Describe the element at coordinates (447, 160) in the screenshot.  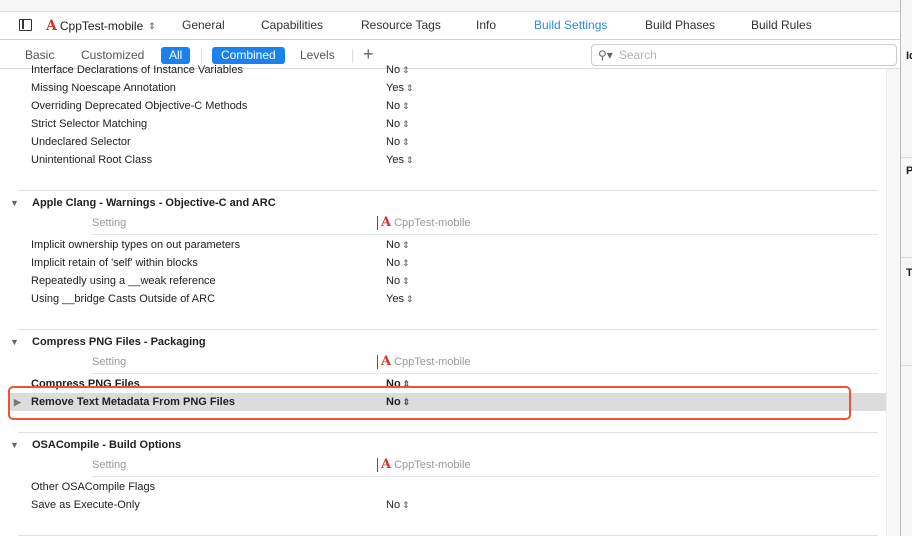
I see `setting-row: Unintentional Root Class Yes ⇕` at that location.